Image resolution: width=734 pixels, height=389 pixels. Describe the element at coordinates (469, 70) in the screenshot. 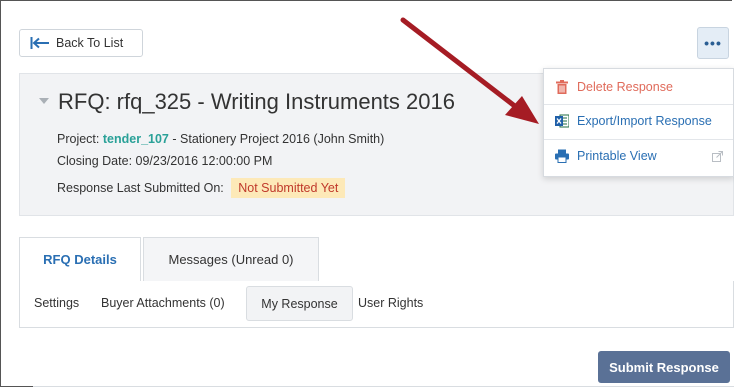

I see `annotation-arrow-icon` at that location.